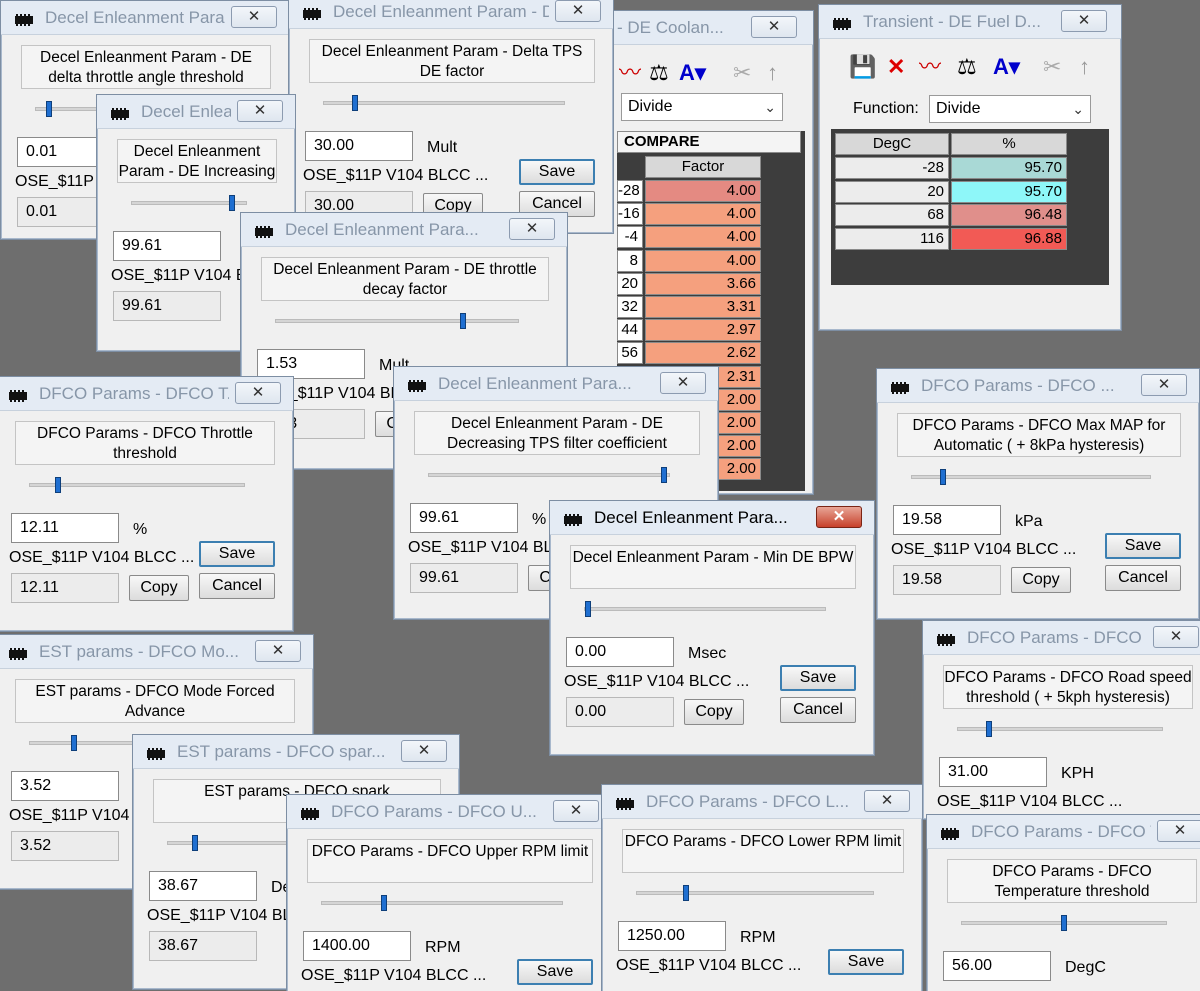 The image size is (1200, 991). What do you see at coordinates (672, 936) in the screenshot?
I see `value-input: 1250.00` at bounding box center [672, 936].